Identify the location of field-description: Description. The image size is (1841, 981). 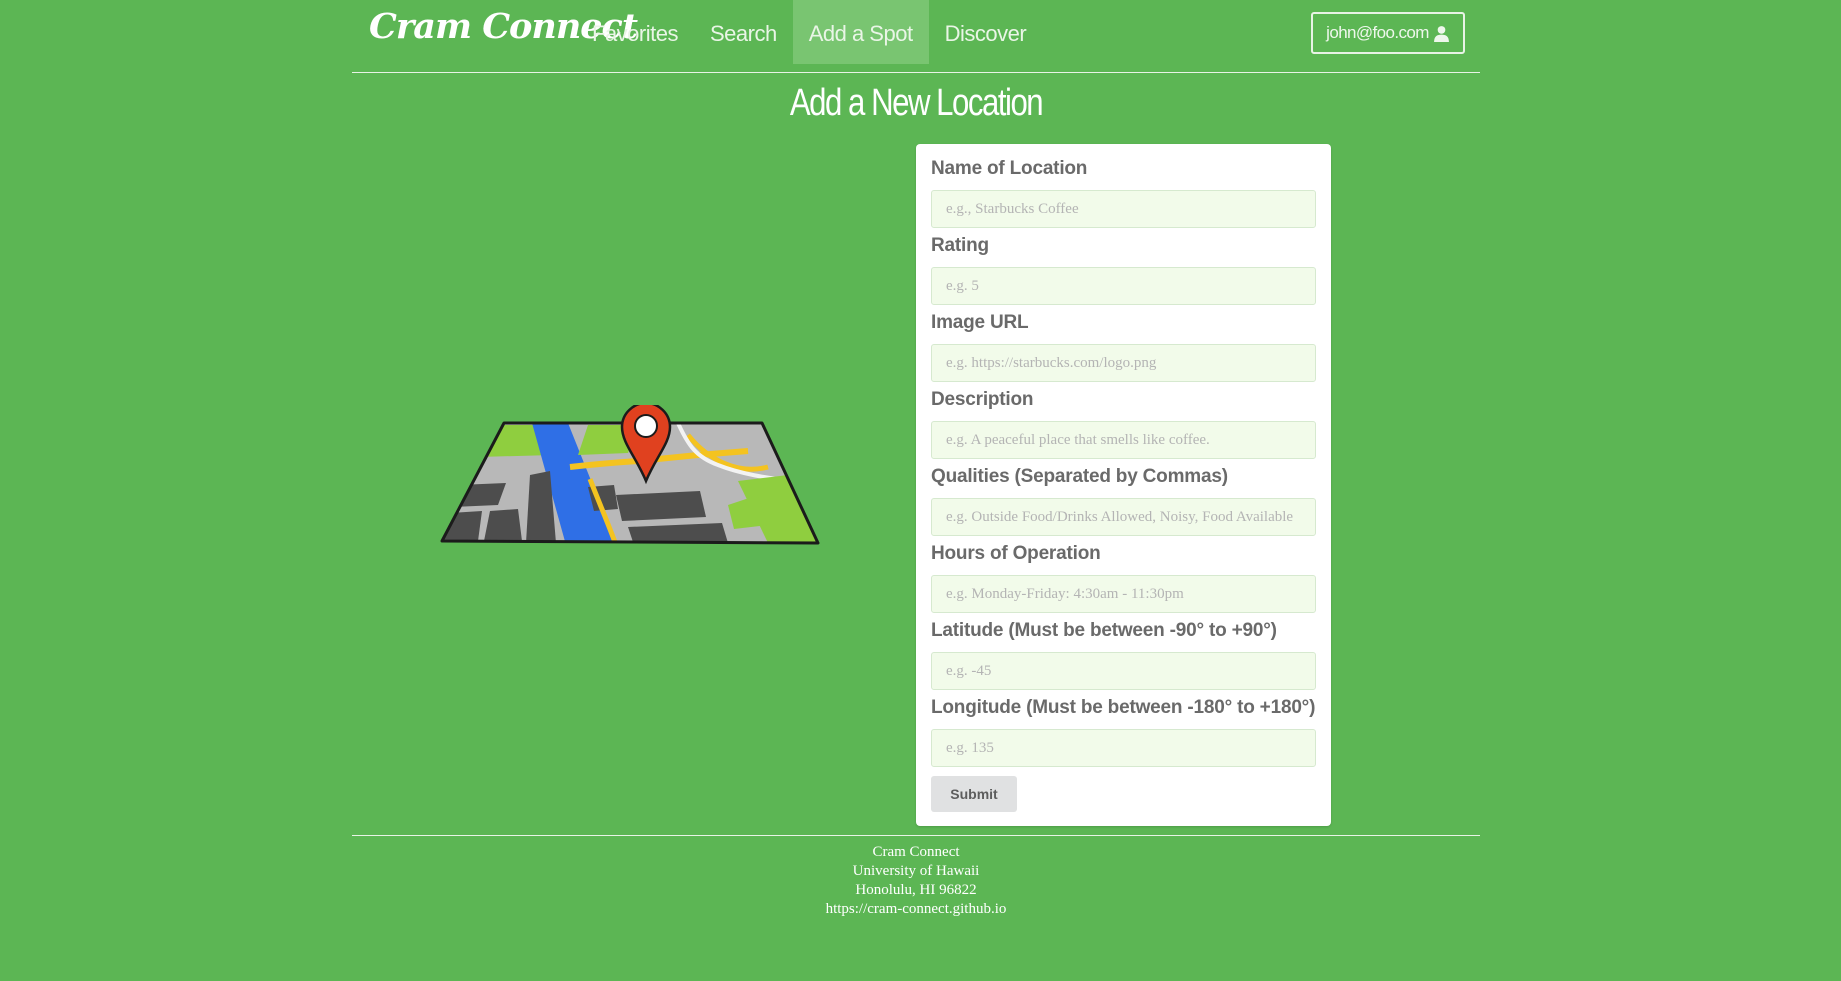
(1123, 422).